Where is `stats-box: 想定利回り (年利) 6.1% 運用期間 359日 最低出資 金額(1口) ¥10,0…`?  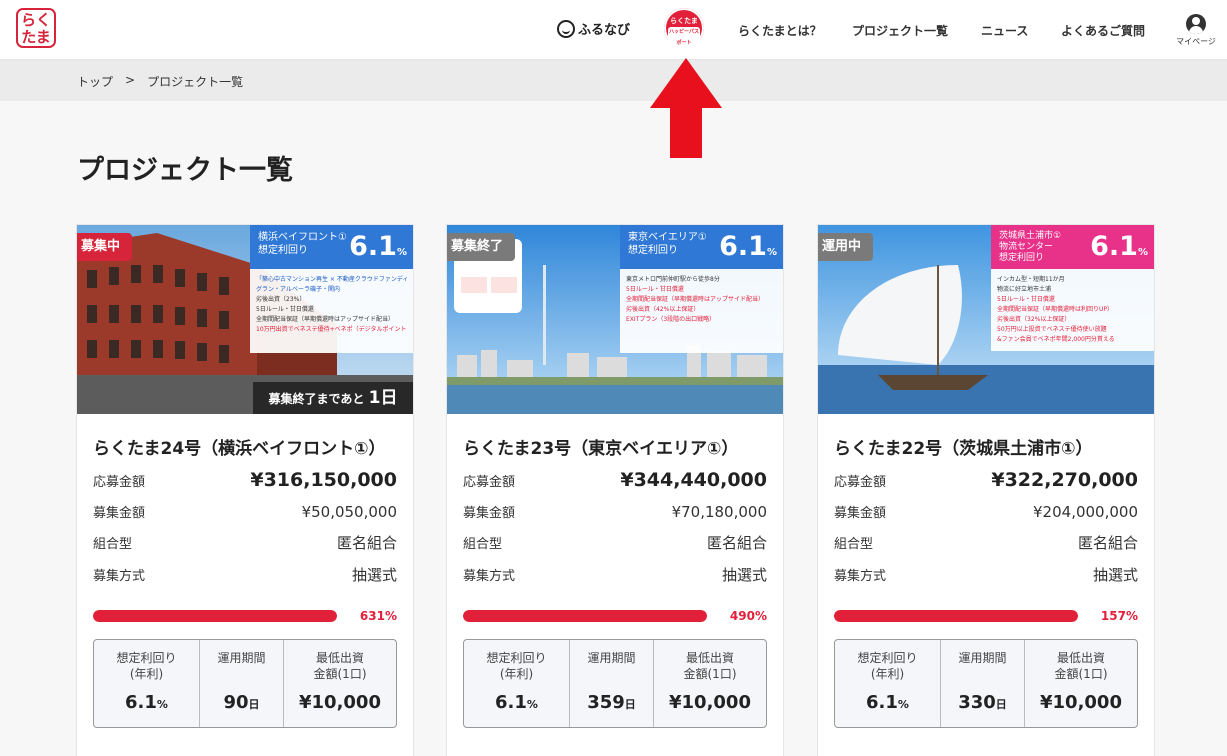 stats-box: 想定利回り (年利) 6.1% 運用期間 359日 最低出資 金額(1口) ¥10,0… is located at coordinates (615, 683).